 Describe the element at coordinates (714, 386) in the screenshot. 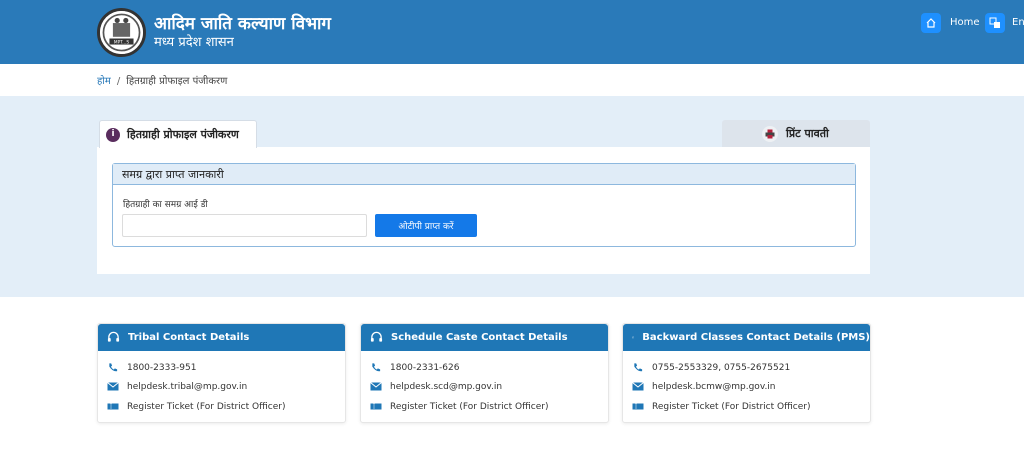

I see `backward-classes-email: helpdesk.bcmw@mp.gov.in` at that location.